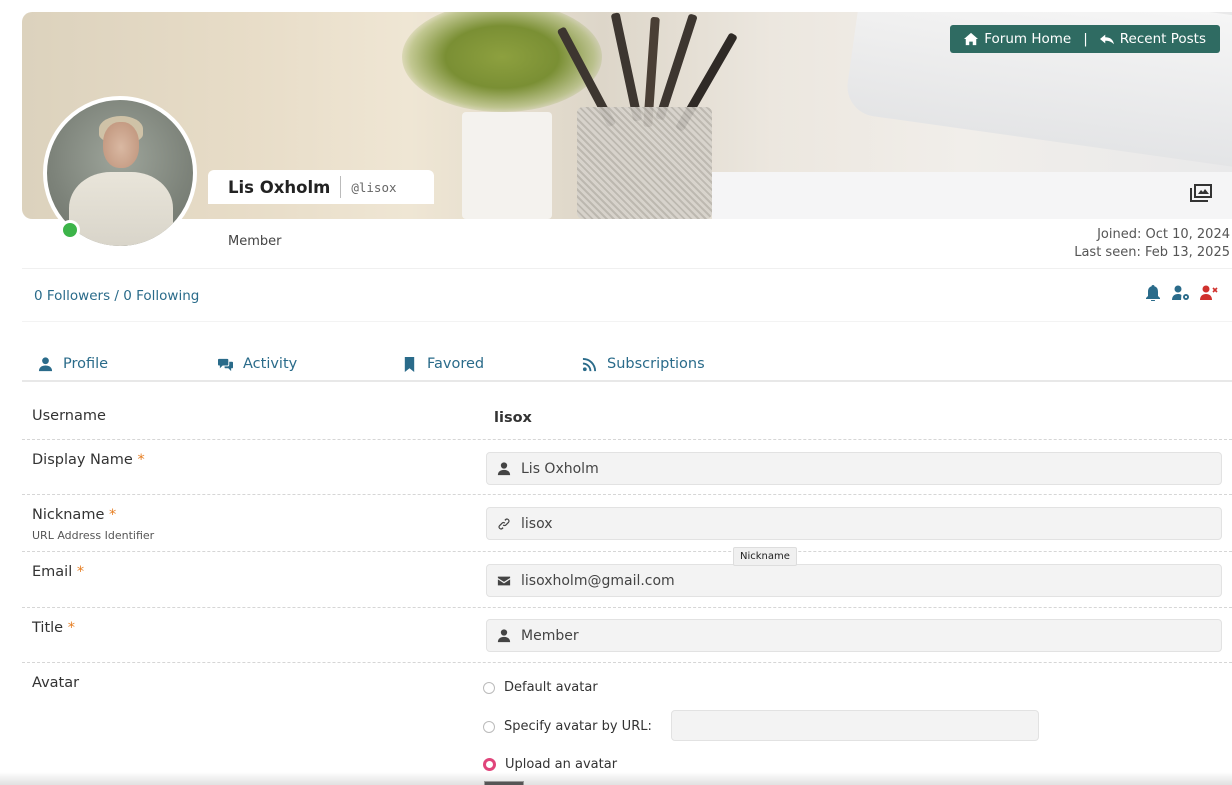 Image resolution: width=1232 pixels, height=785 pixels. I want to click on recent-posts-link: Recent Posts, so click(1152, 39).